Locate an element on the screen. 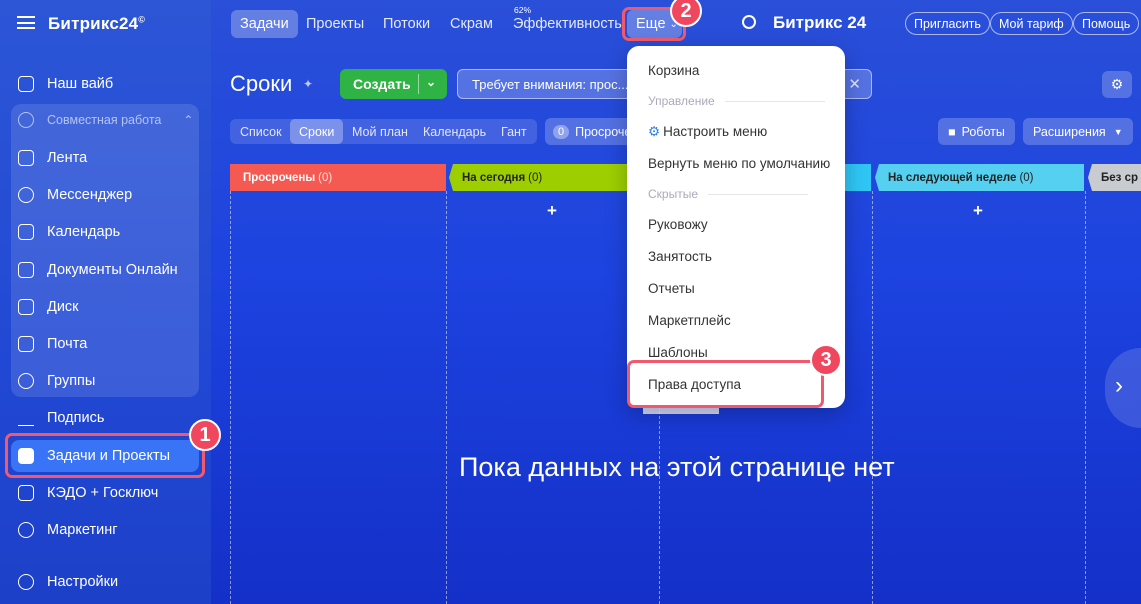 The height and width of the screenshot is (604, 1141). pin-icon: ✦ is located at coordinates (308, 84).